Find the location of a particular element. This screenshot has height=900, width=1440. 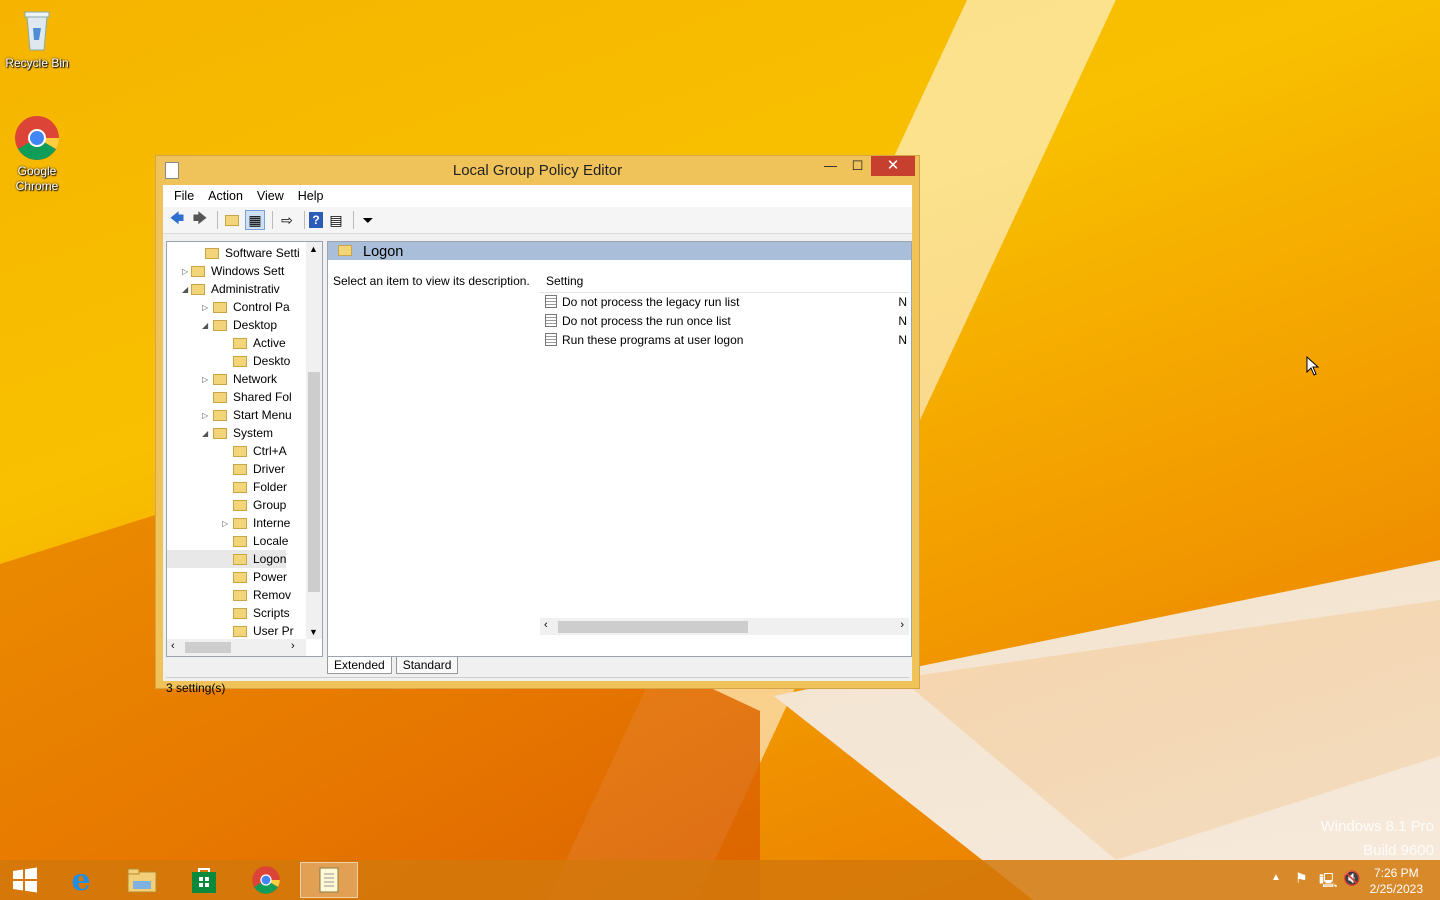

tree-item: Group is located at coordinates (226, 505).